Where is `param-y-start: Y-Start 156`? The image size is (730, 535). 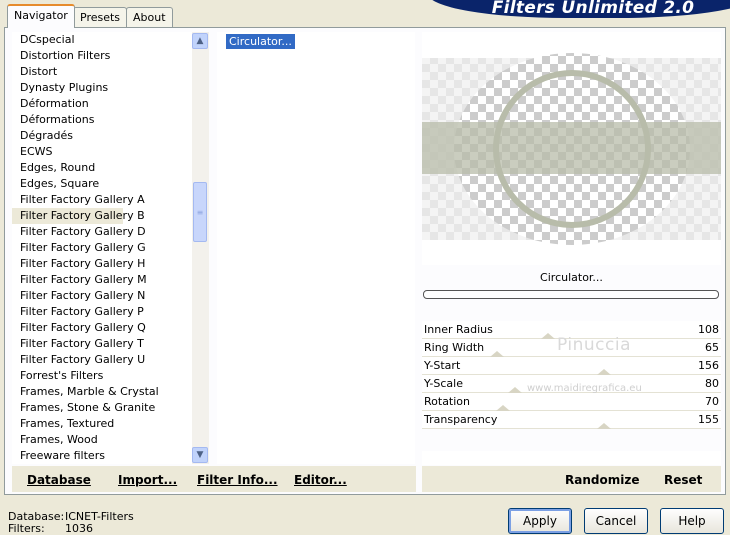 param-y-start: Y-Start 156 is located at coordinates (571, 366).